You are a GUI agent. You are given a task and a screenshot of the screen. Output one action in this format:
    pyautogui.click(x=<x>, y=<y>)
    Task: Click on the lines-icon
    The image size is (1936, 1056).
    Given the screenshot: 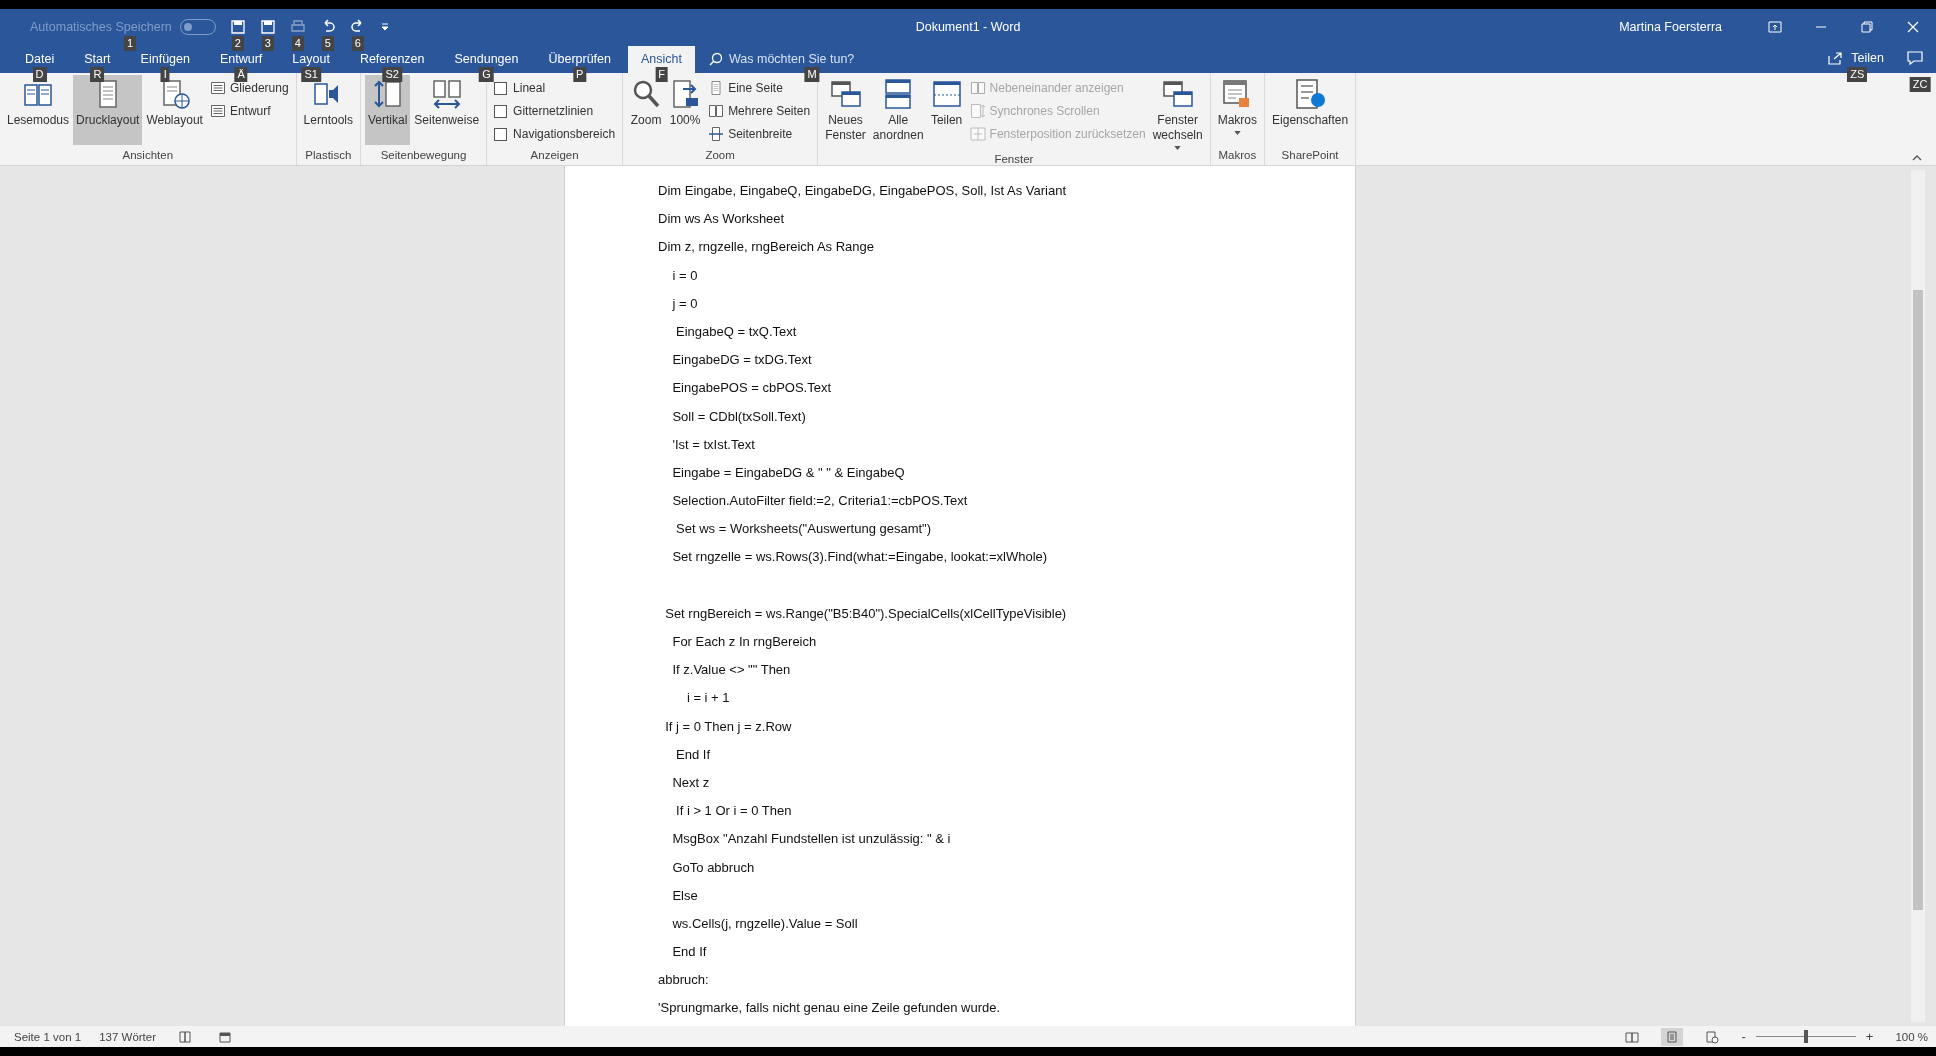 What is the action you would take?
    pyautogui.click(x=217, y=111)
    